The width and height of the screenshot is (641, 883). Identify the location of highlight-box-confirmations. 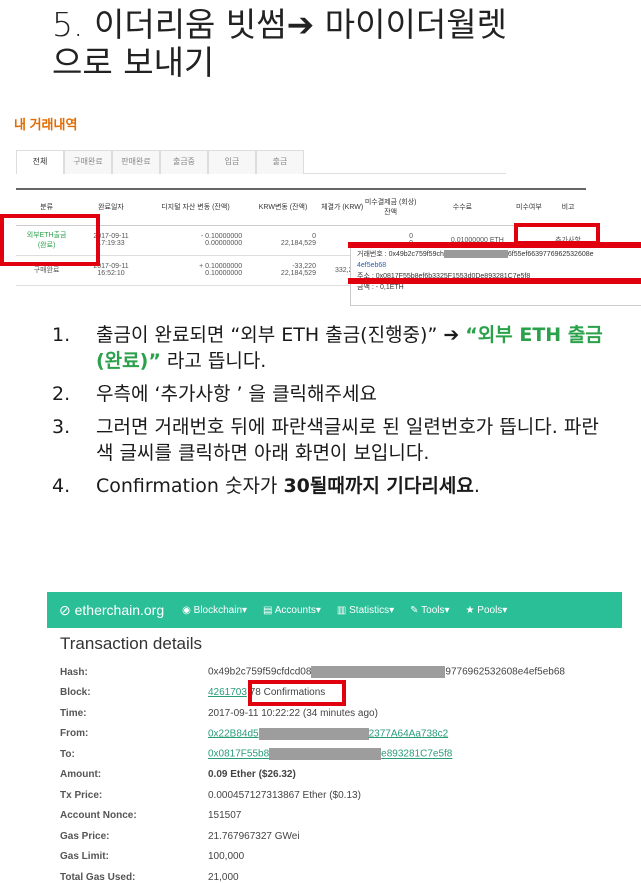
(297, 693).